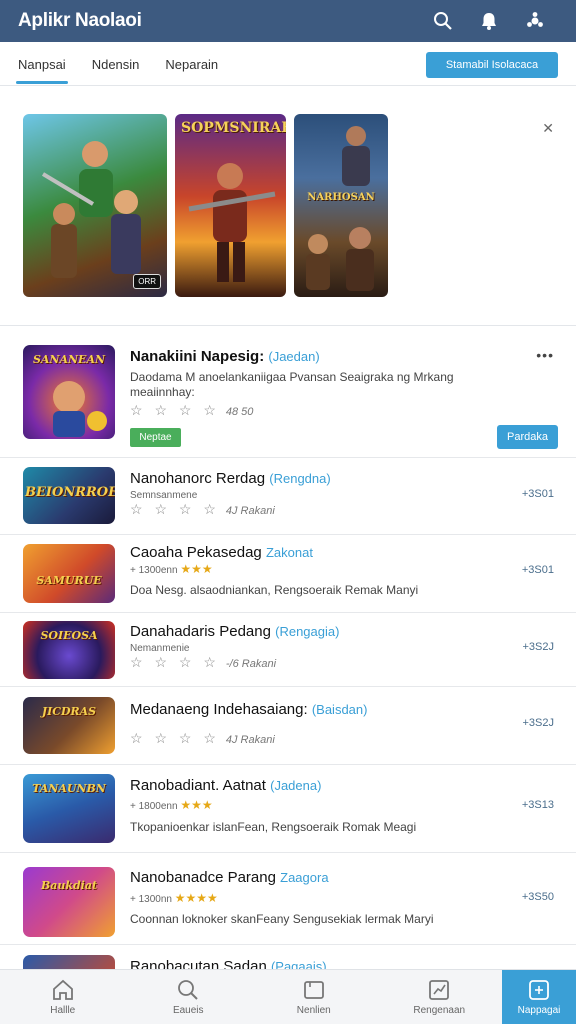 The width and height of the screenshot is (576, 1024). I want to click on rating-count: 48 50, so click(239, 412).